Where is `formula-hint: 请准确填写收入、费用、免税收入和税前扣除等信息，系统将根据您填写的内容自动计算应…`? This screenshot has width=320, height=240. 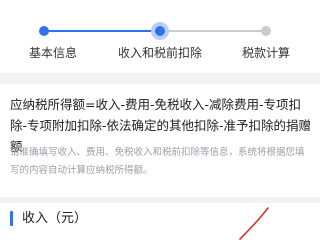 formula-hint: 请准确填写收入、费用、免税收入和税前扣除等信息，系统将根据您填写的内容自动计算应… is located at coordinates (157, 161).